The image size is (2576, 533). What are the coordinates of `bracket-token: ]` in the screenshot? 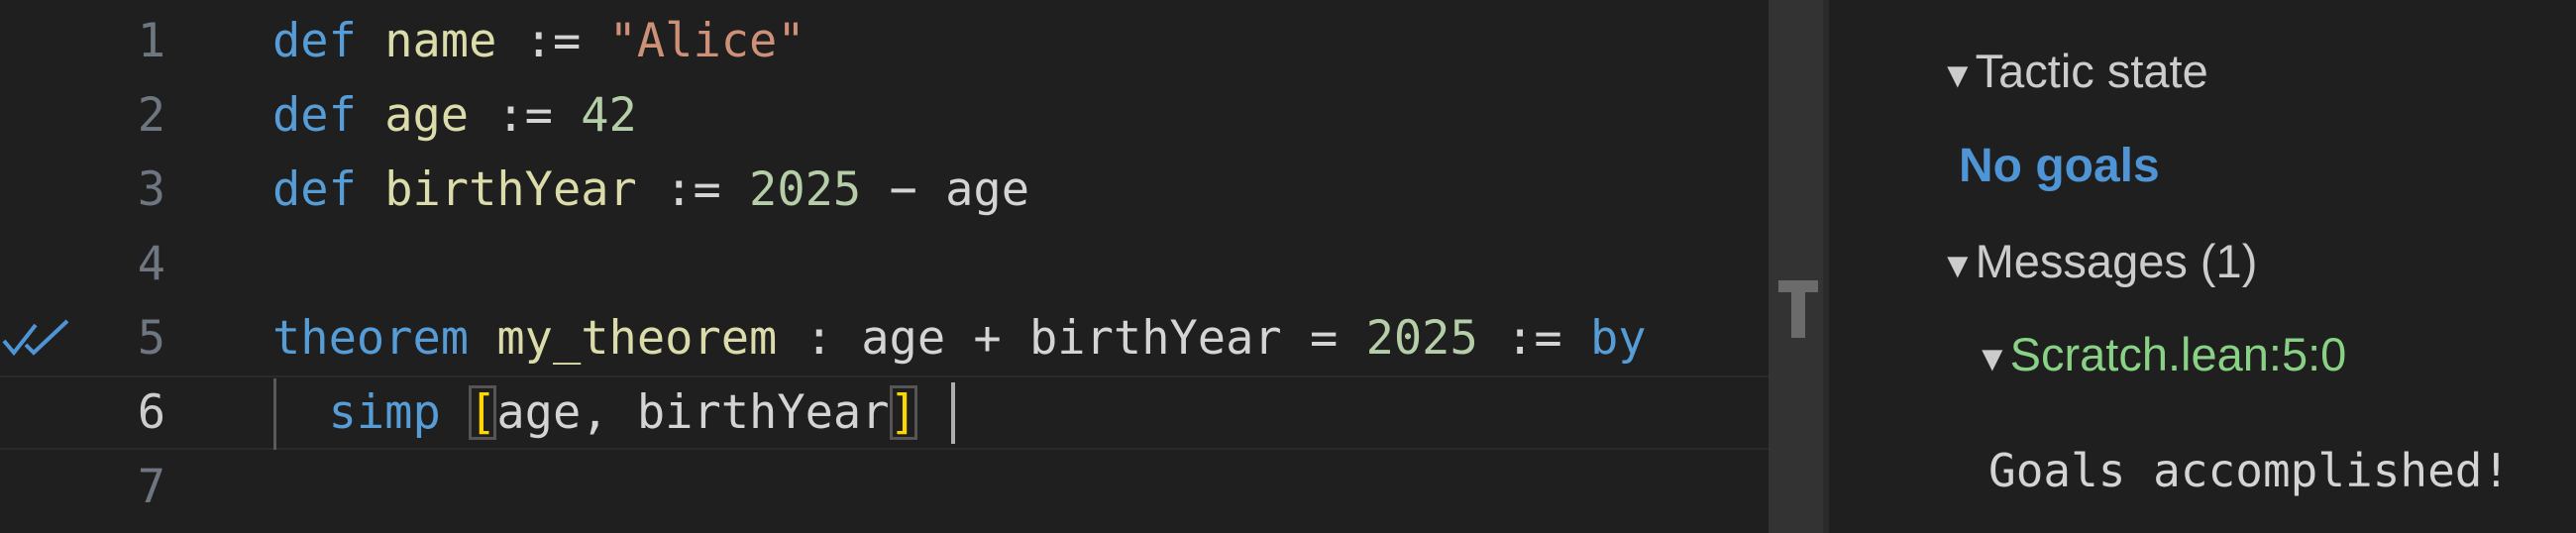 It's located at (903, 413).